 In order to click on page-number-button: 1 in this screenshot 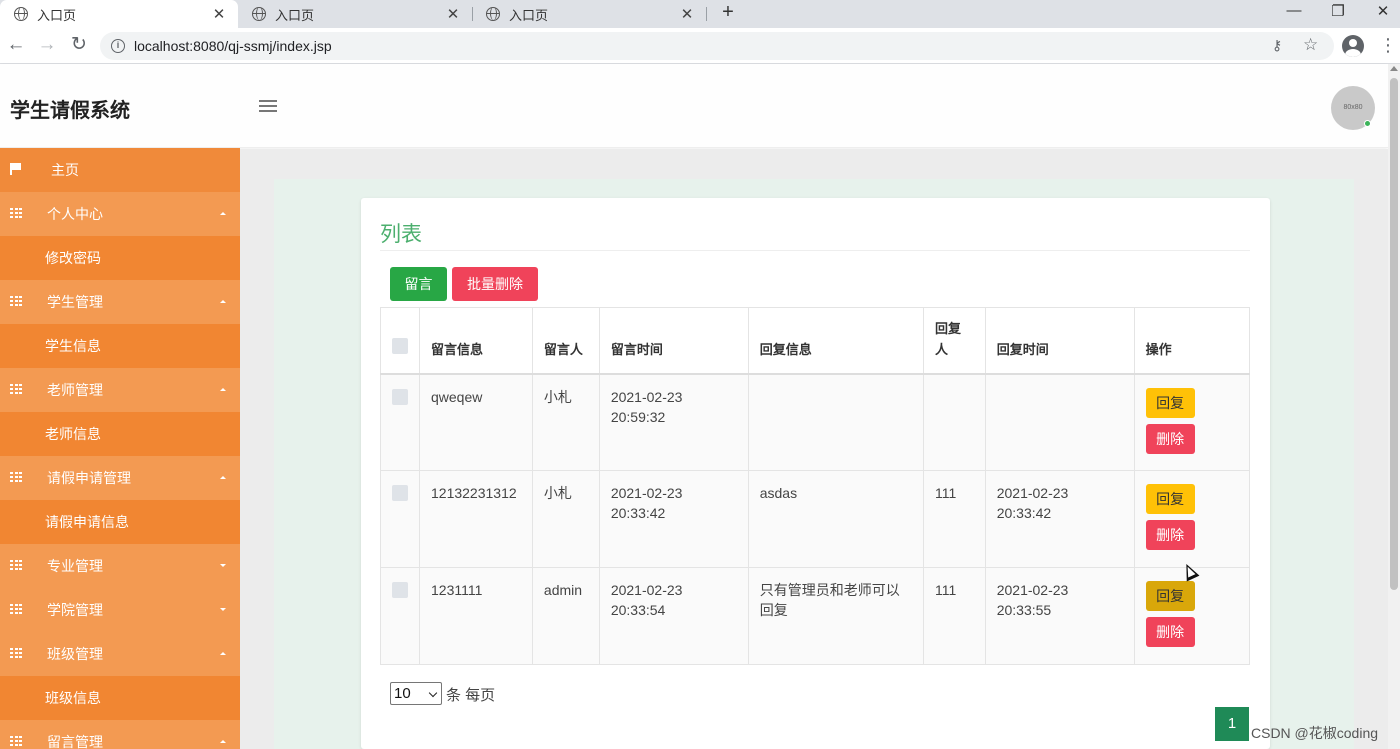, I will do `click(1232, 724)`.